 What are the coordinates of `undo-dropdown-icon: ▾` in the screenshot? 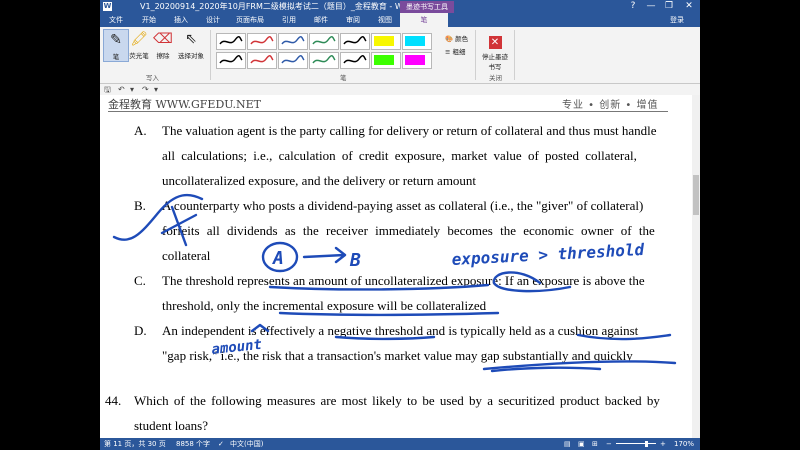 It's located at (132, 89).